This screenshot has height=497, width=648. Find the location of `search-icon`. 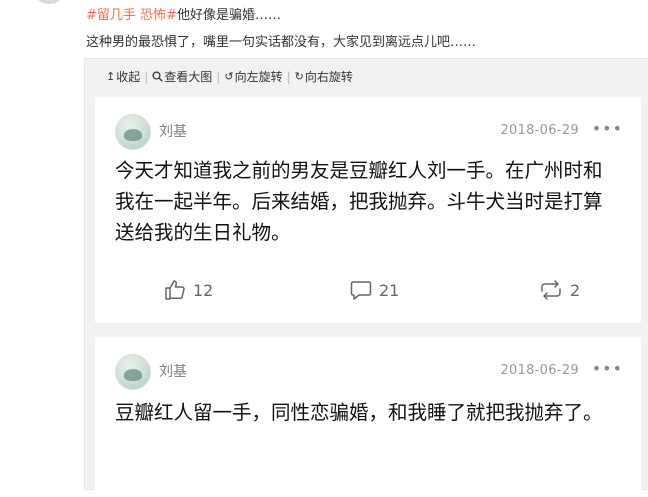

search-icon is located at coordinates (157, 76).